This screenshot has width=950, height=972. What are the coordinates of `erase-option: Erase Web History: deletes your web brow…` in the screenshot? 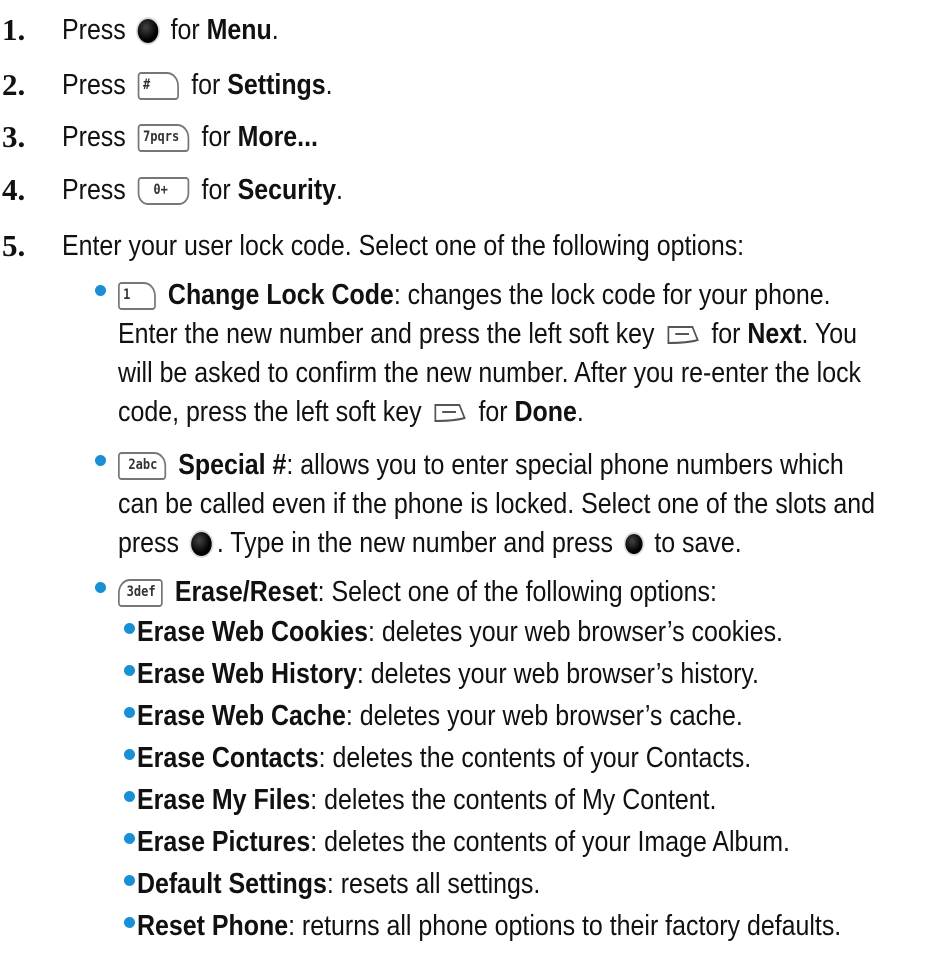 It's located at (448, 674).